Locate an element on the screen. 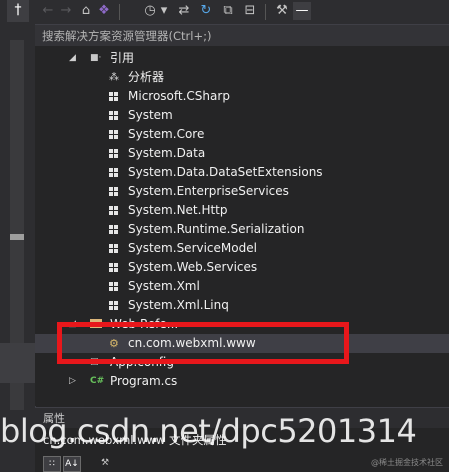 The image size is (449, 472). tree-node-analyzers: ⁂ 分析器 is located at coordinates (242, 77).